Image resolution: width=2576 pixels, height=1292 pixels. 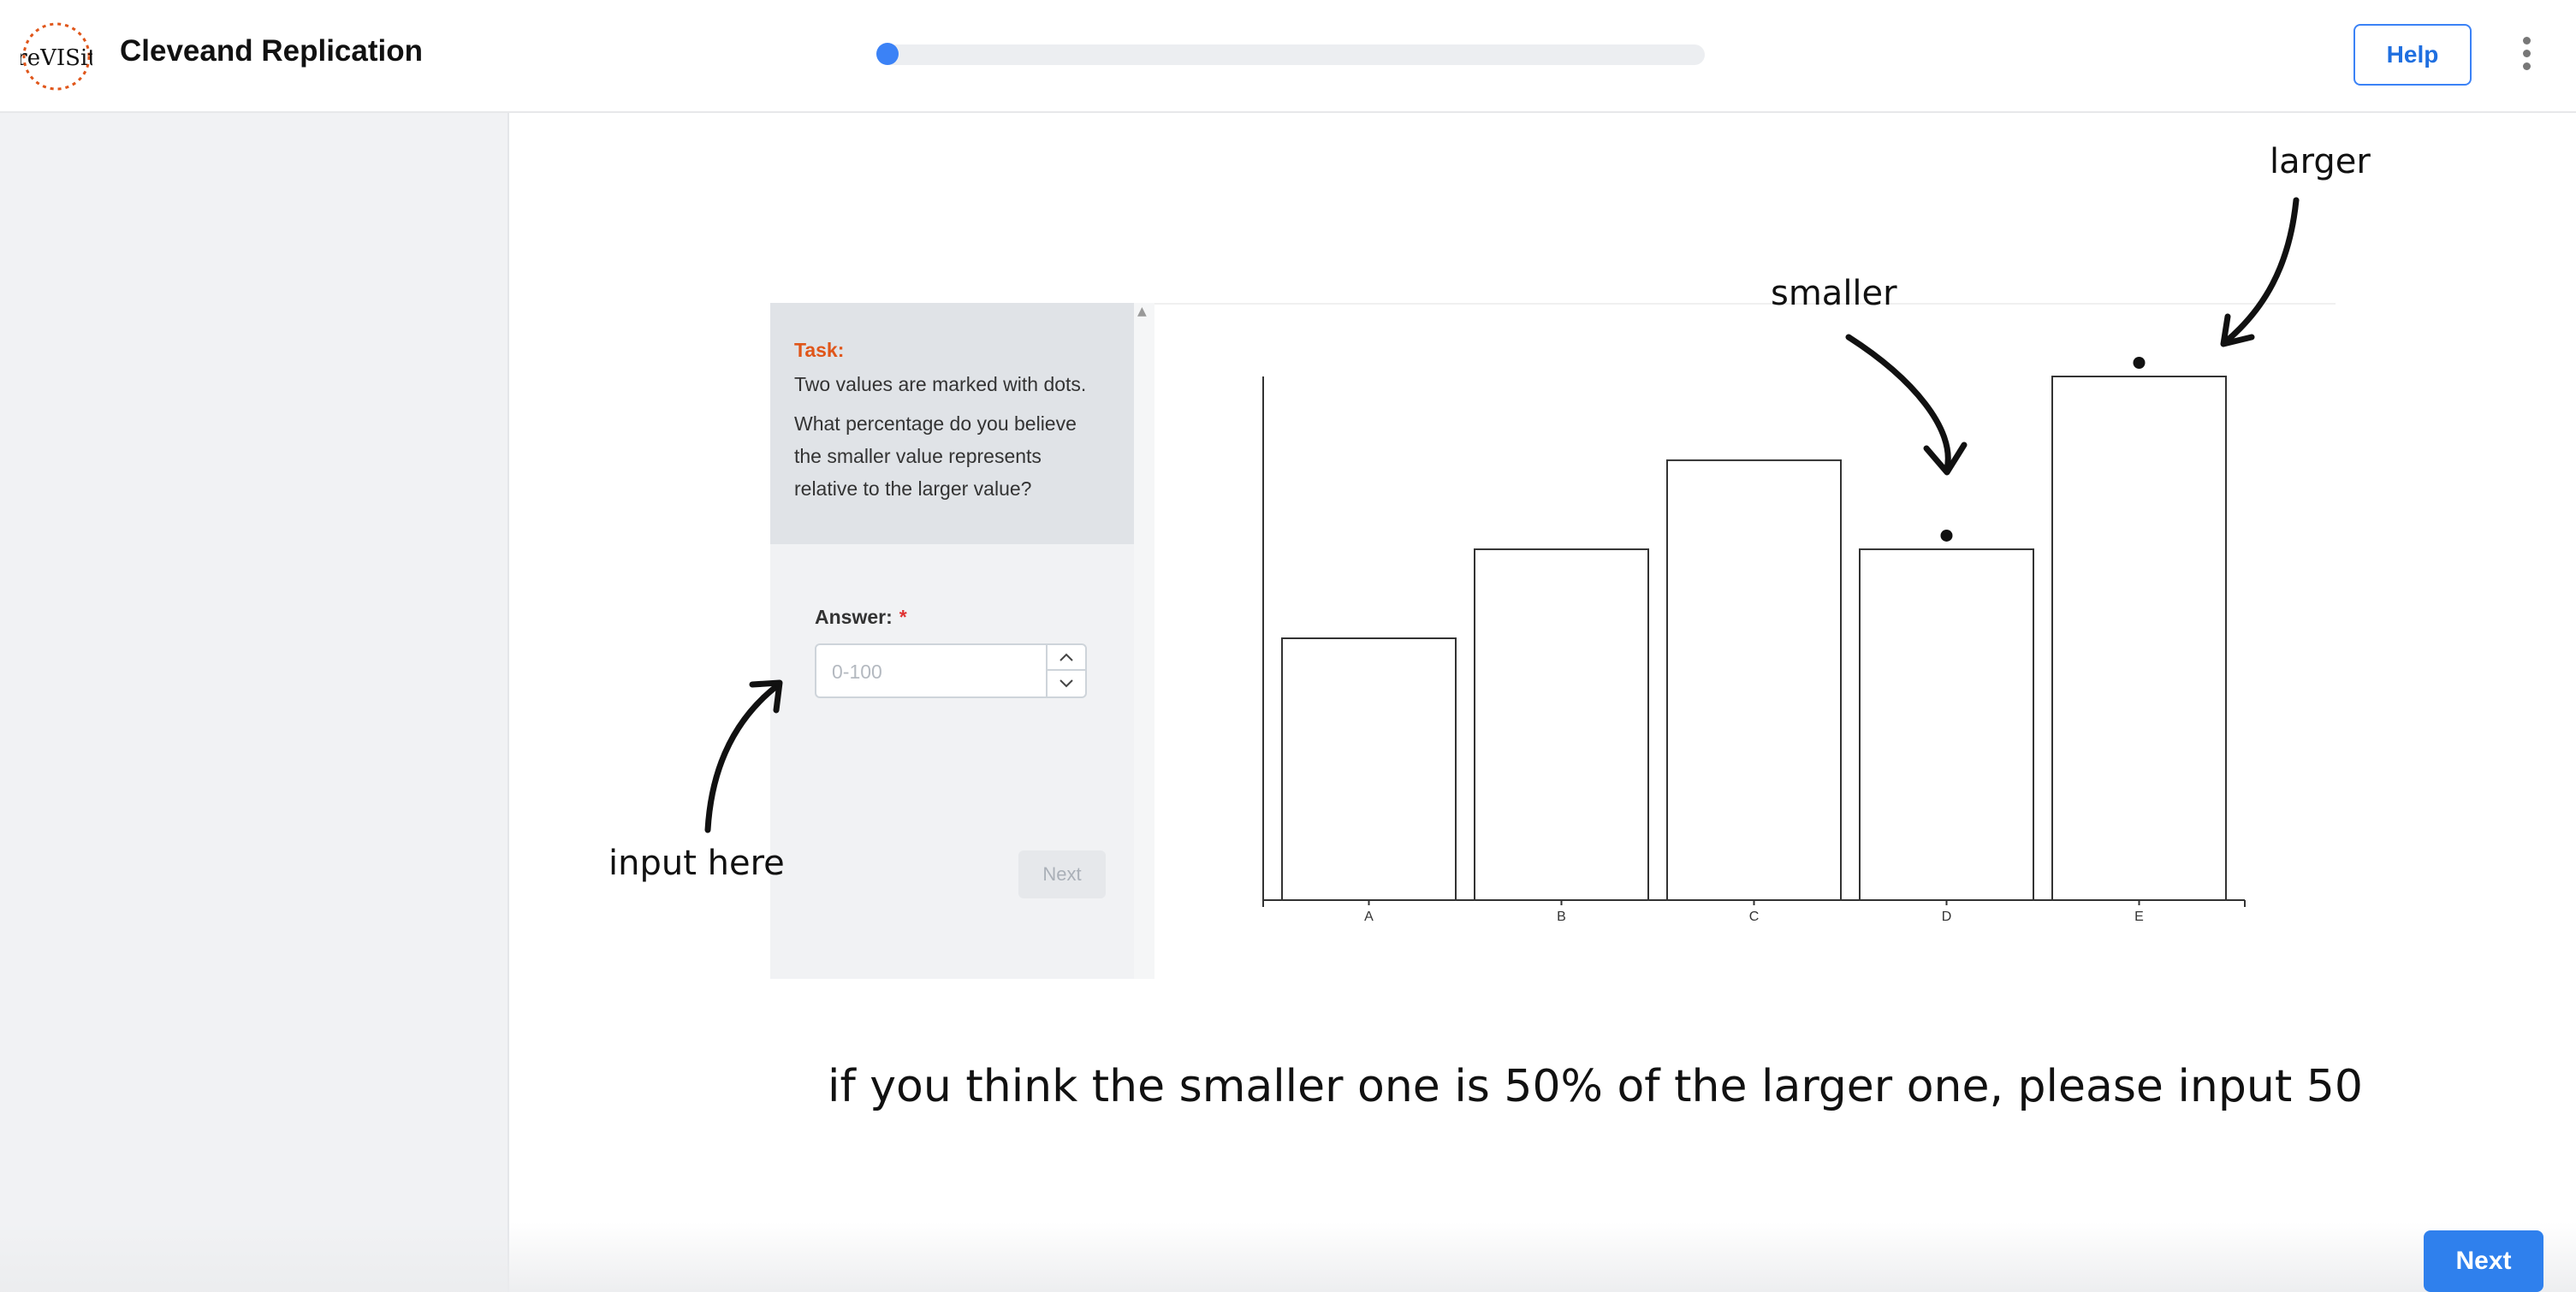 I want to click on arrow-to-smaller, so click(x=1898, y=403).